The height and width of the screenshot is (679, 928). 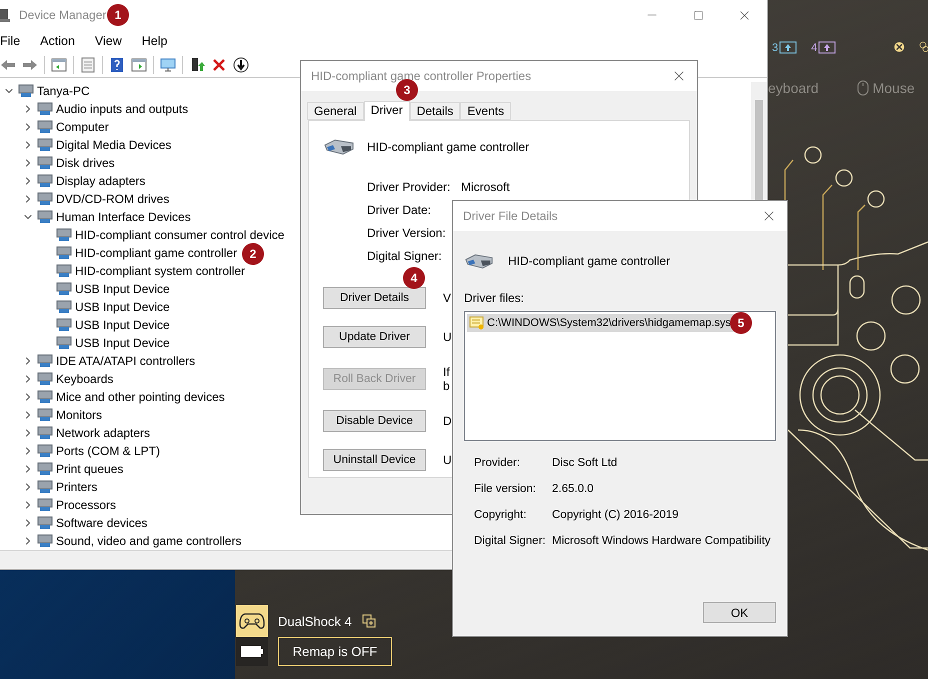 I want to click on file-item: C:\WINDOWS\System32\drivers\hidgamemap.sys, so click(x=602, y=323).